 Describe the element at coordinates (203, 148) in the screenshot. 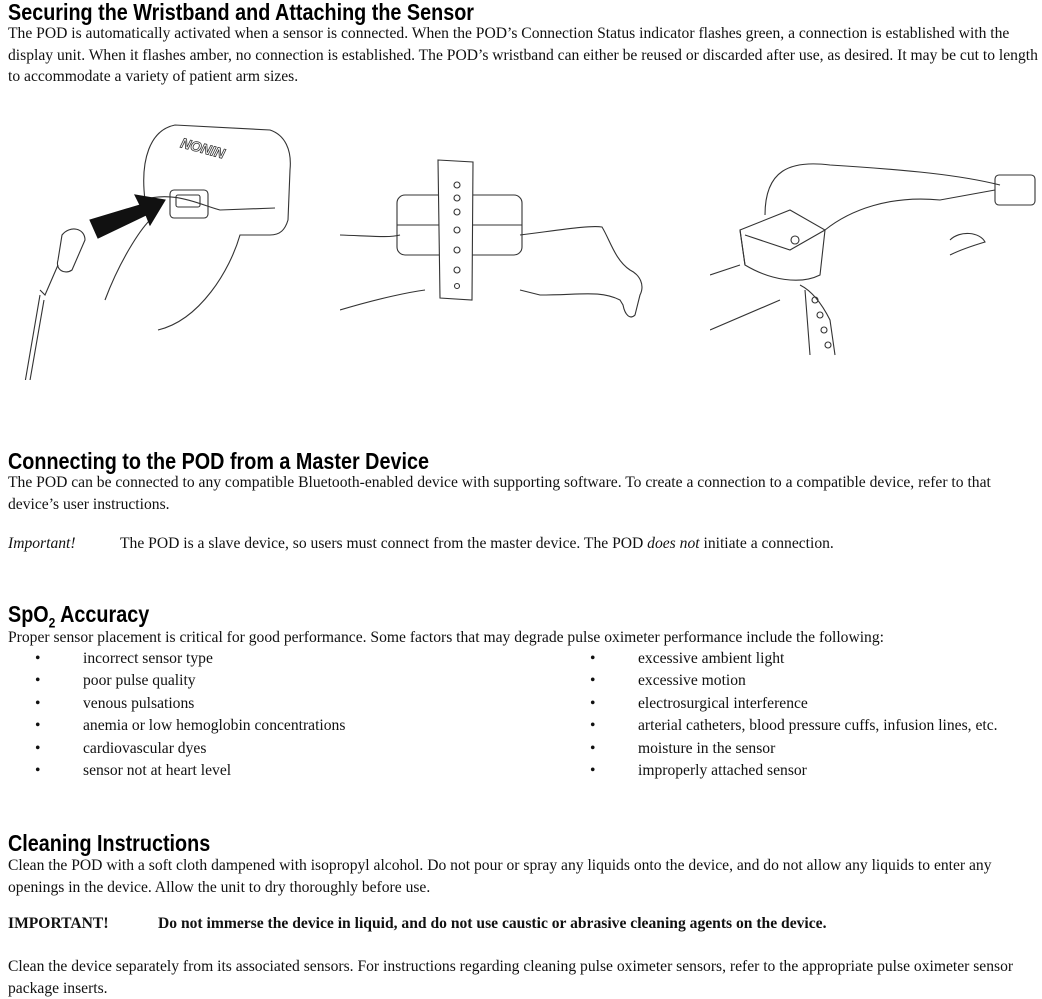

I see `nonin-logo: NONIN` at that location.